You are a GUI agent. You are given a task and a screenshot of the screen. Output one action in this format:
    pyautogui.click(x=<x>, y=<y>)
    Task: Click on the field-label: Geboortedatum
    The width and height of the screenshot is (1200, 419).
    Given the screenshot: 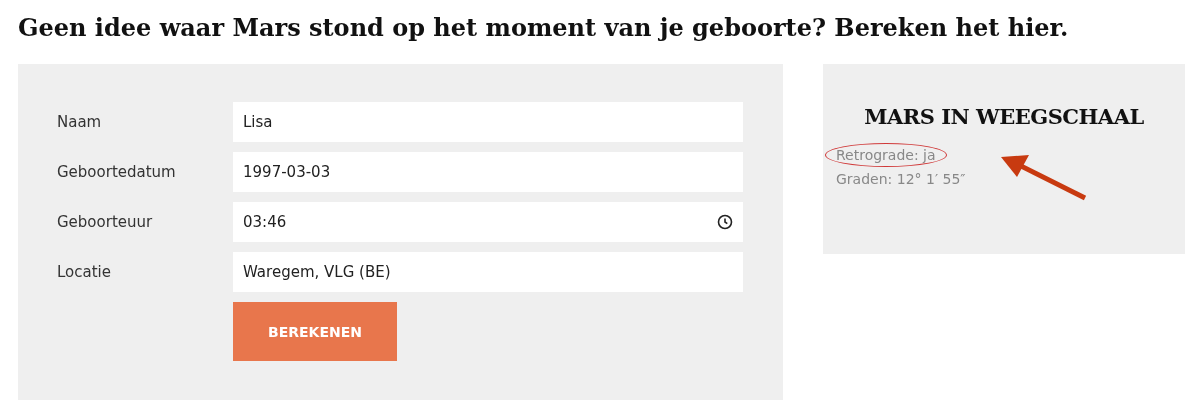 What is the action you would take?
    pyautogui.click(x=117, y=172)
    